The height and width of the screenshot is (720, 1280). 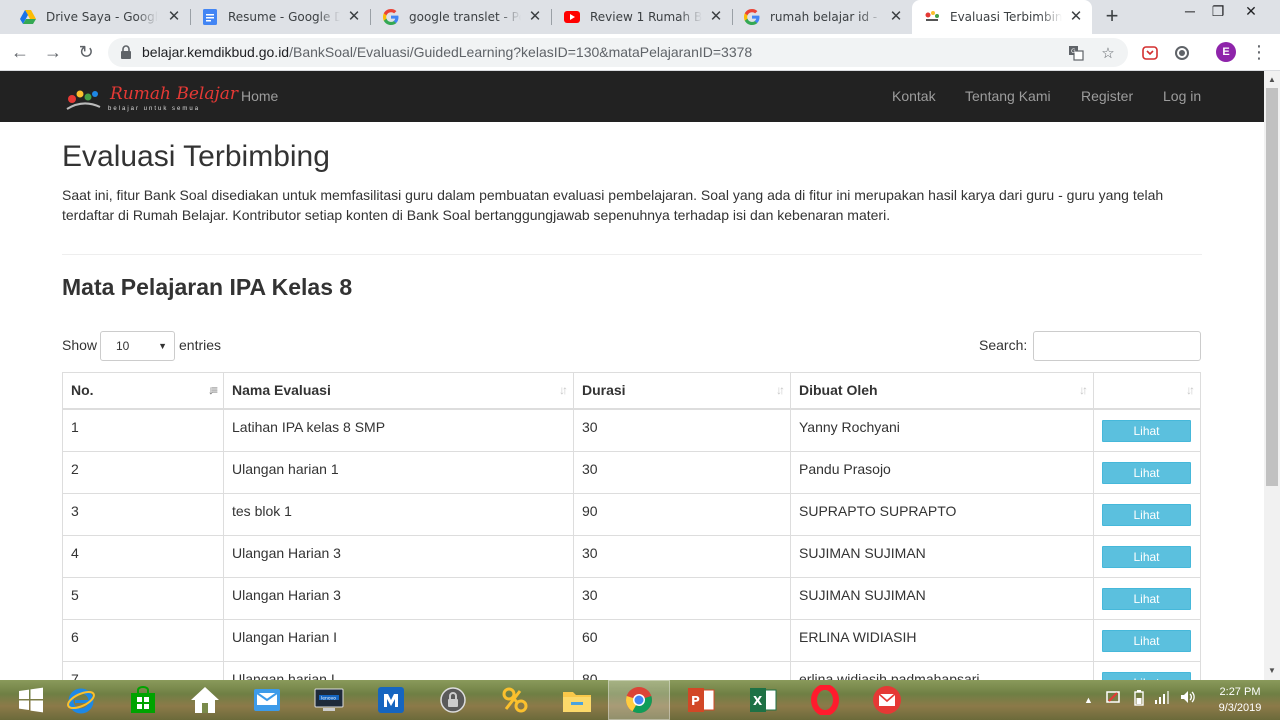 What do you see at coordinates (1259, 52) in the screenshot?
I see `browser-menu-icon: ⋮` at bounding box center [1259, 52].